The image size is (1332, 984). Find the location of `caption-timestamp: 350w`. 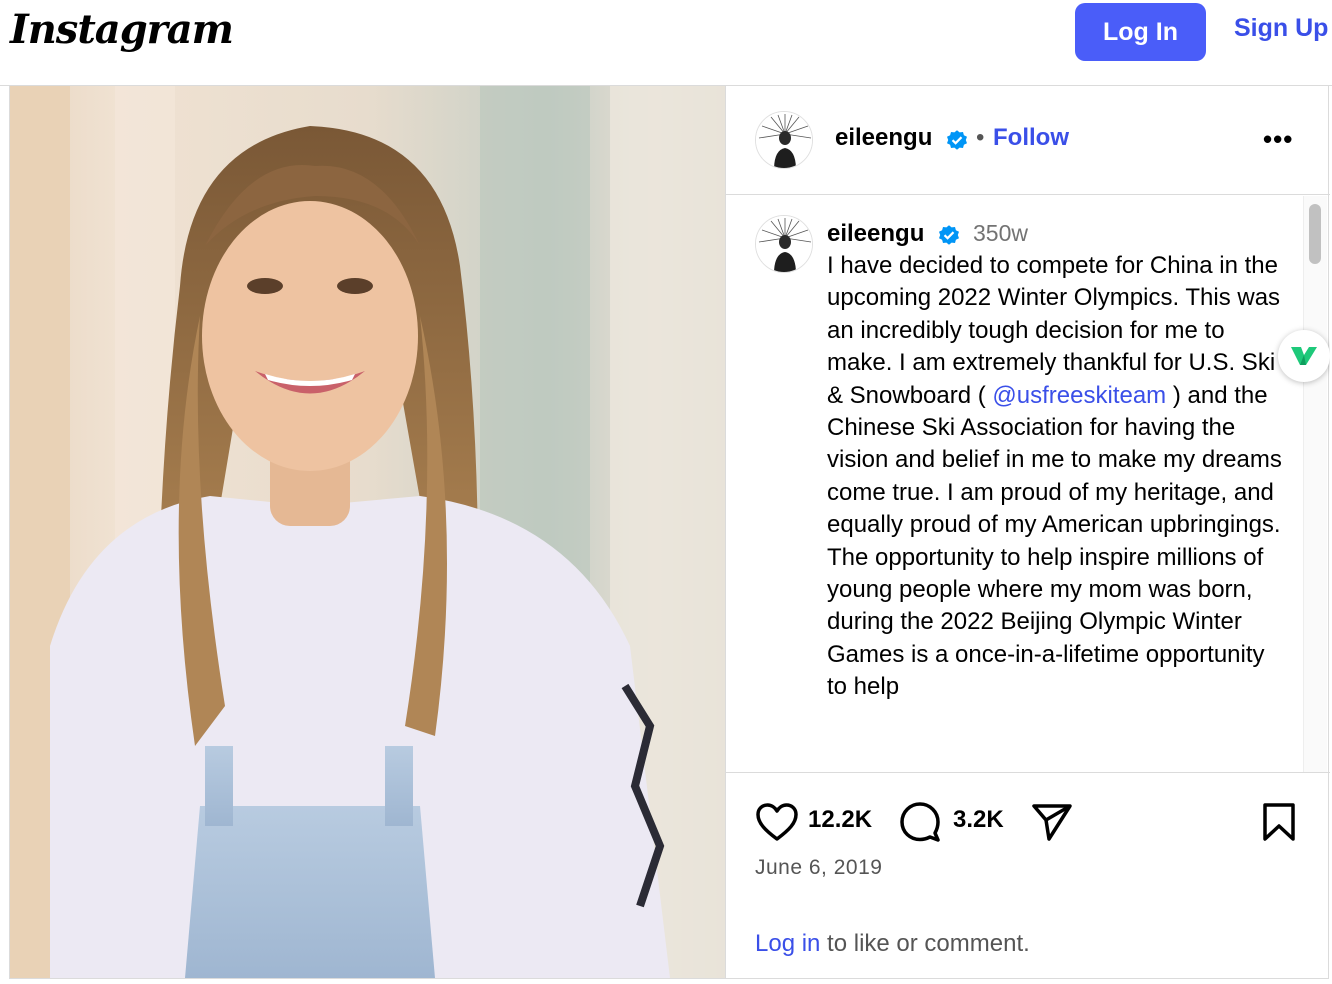

caption-timestamp: 350w is located at coordinates (1000, 233).